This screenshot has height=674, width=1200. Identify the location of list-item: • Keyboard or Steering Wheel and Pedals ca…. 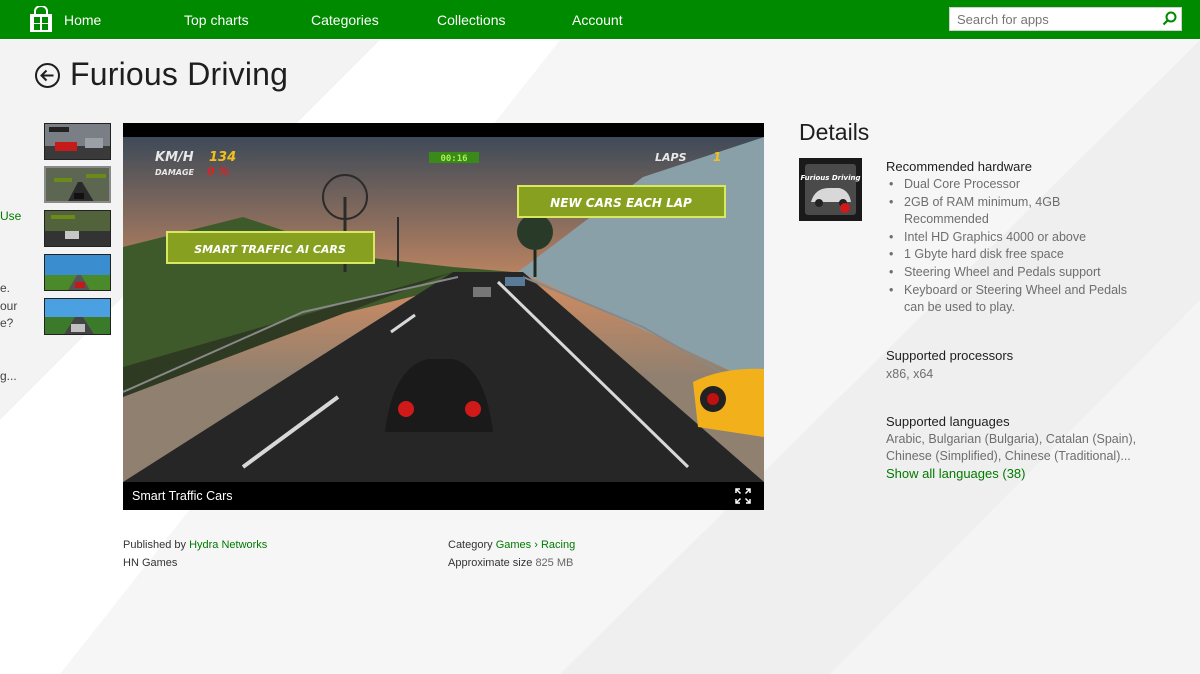
(1008, 298).